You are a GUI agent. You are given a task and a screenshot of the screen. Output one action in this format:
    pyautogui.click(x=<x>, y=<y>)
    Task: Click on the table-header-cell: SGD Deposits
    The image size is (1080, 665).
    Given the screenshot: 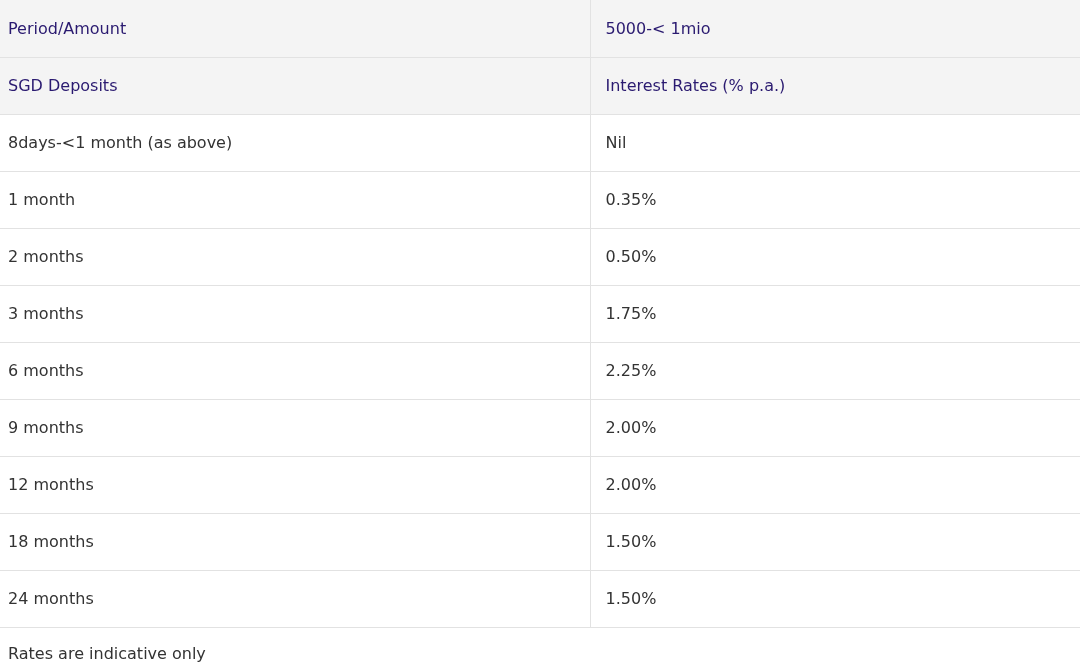 What is the action you would take?
    pyautogui.click(x=295, y=85)
    